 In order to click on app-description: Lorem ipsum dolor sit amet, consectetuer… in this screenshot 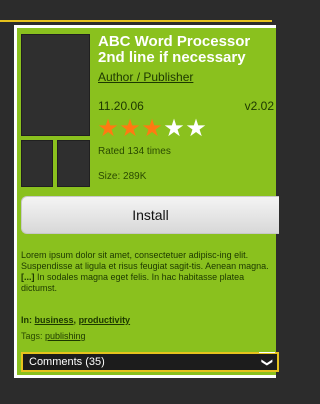, I will do `click(147, 272)`.